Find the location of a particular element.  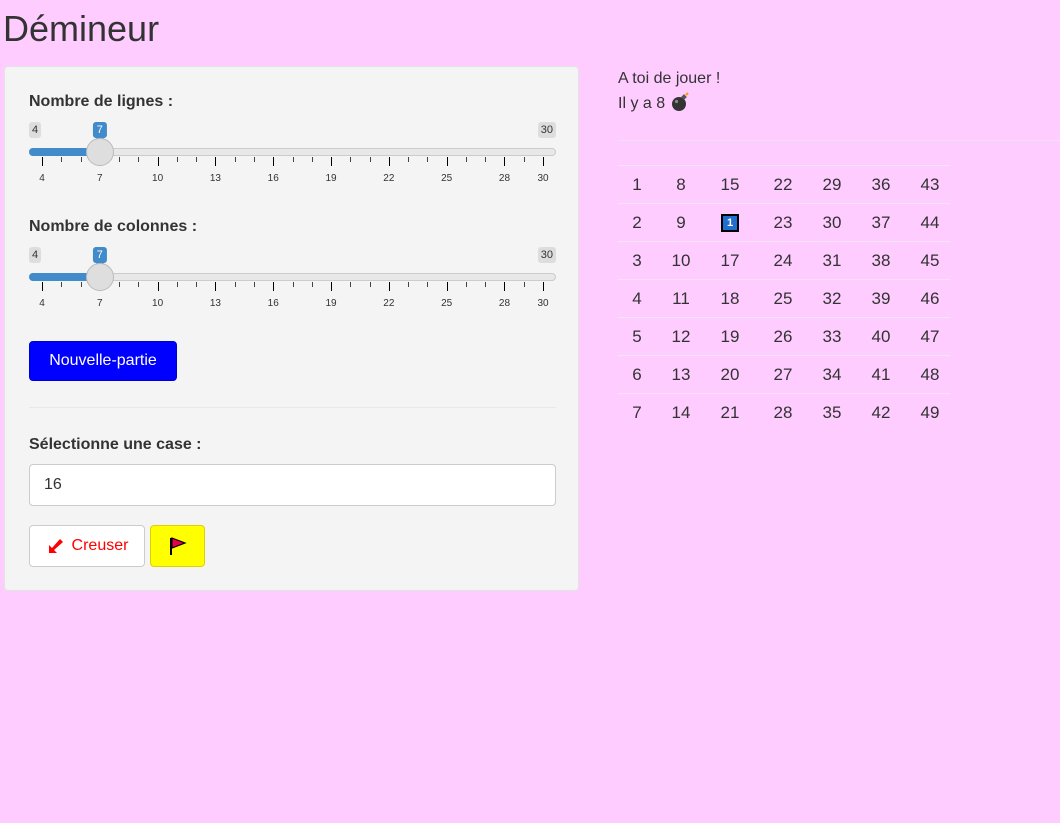

cols-slider: 4 30 7 4 7 10 13 16 19 22 25 28 30 is located at coordinates (292, 282).